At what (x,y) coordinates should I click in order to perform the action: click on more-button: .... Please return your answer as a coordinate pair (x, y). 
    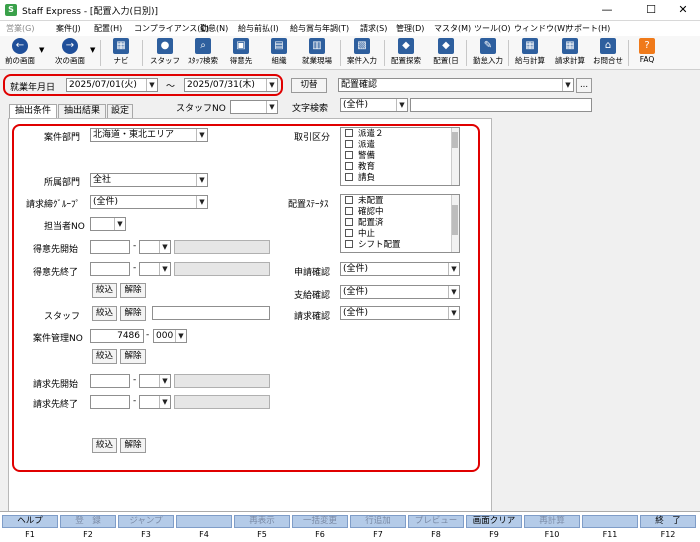
    Looking at the image, I should click on (584, 85).